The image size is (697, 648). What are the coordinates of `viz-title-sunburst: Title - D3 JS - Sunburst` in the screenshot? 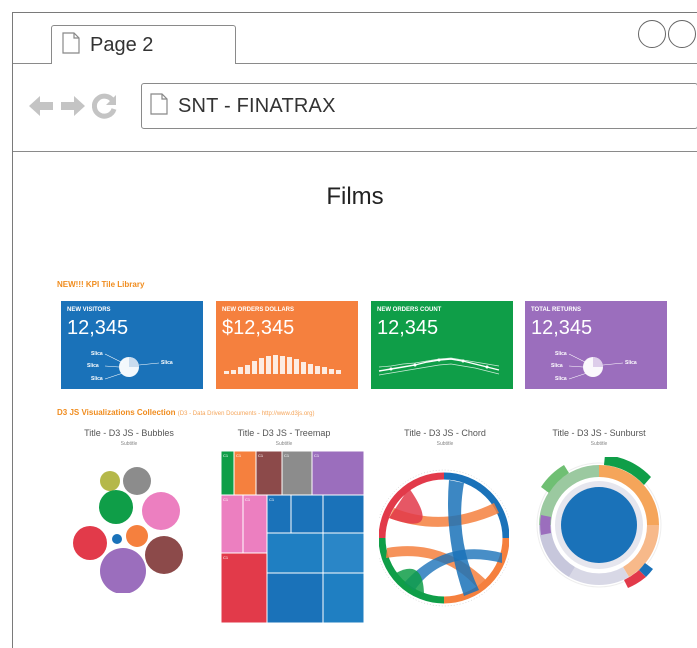 It's located at (599, 433).